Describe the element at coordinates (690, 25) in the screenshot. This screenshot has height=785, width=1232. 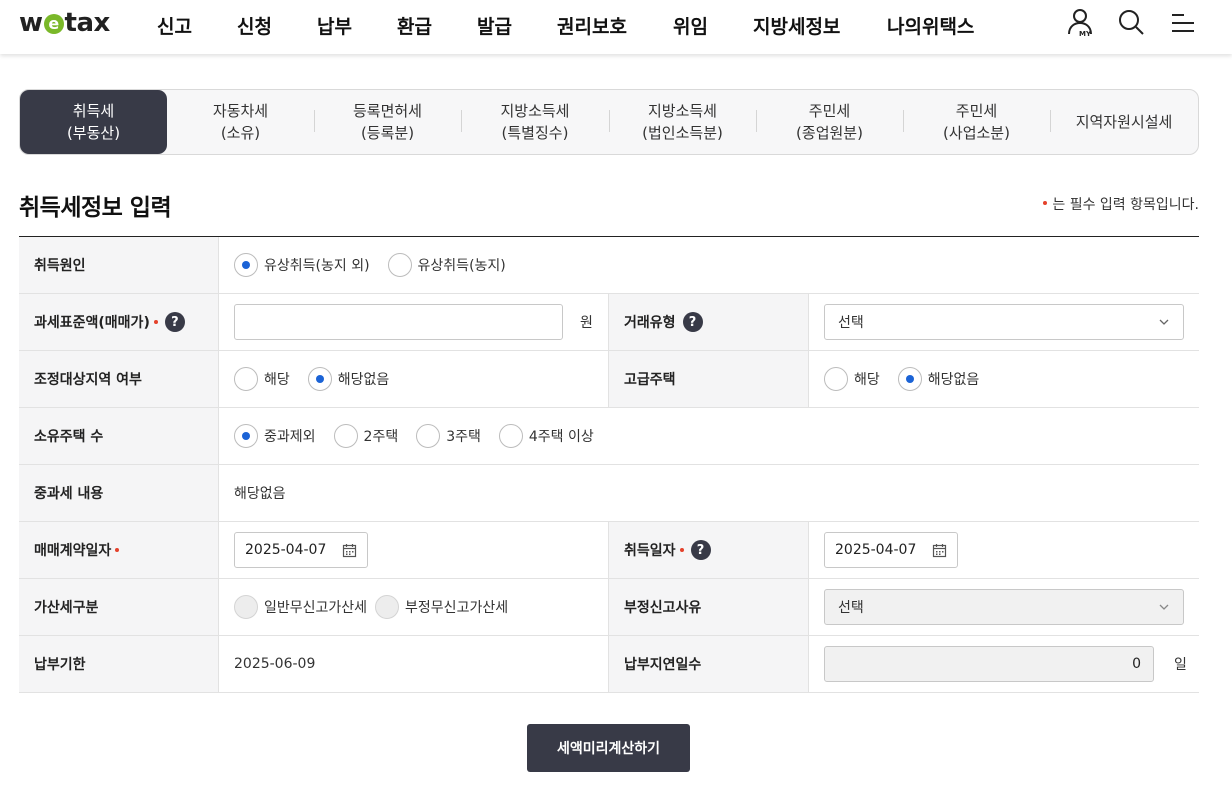
I see `nav-delegation: 위임` at that location.